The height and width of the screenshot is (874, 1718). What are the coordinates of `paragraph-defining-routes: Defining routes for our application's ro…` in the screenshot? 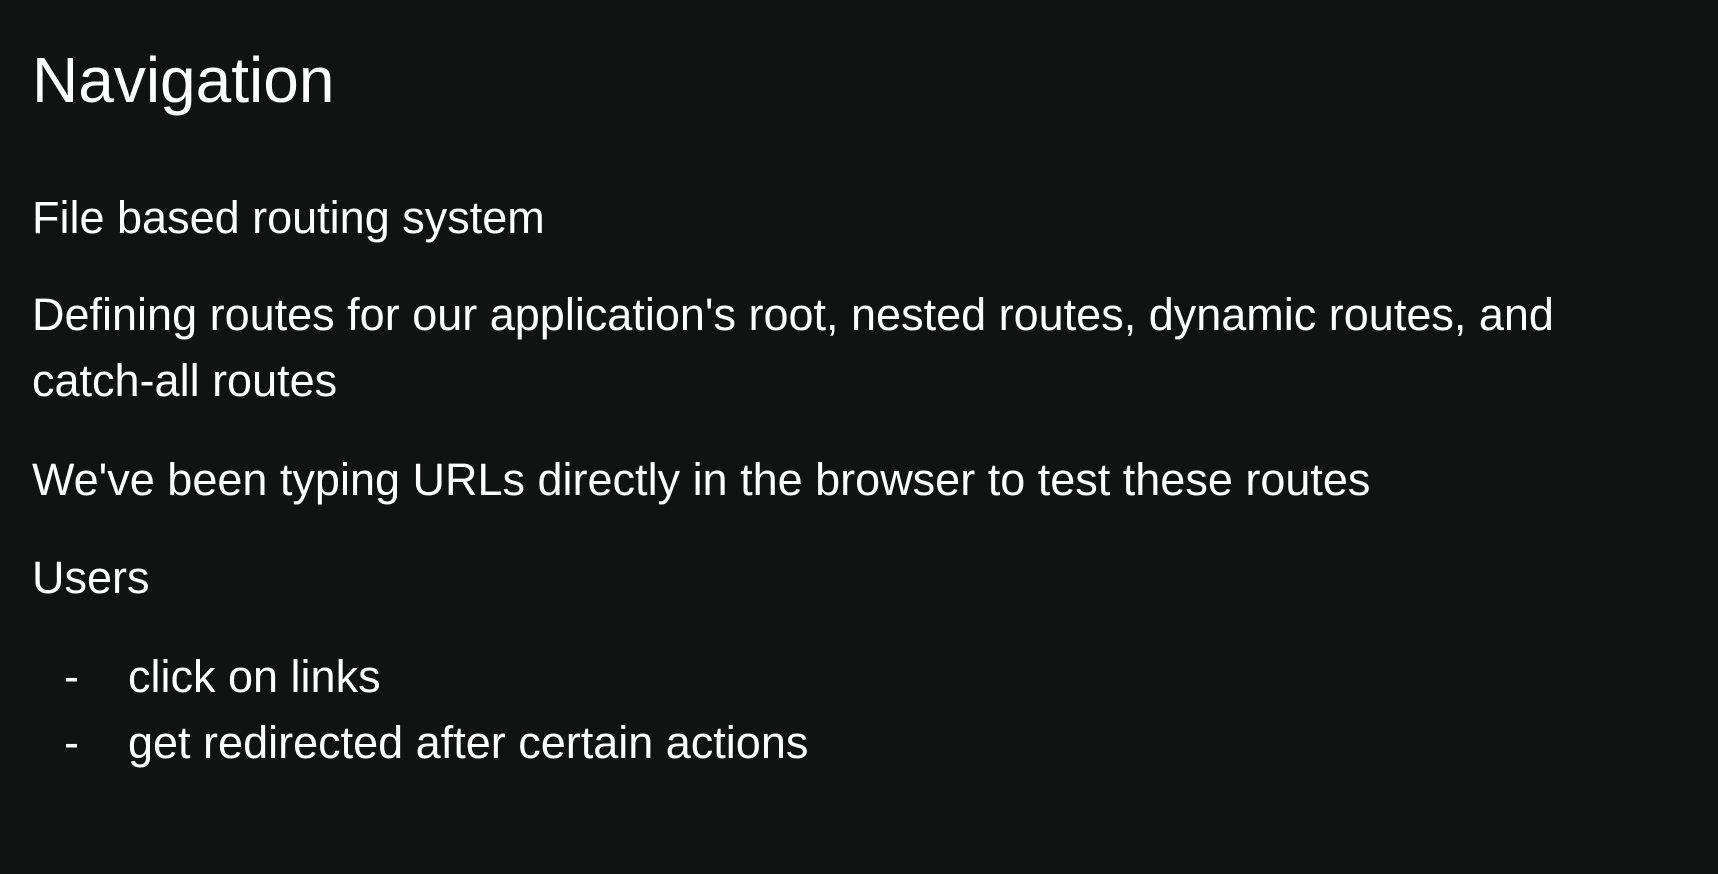 It's located at (793, 348).